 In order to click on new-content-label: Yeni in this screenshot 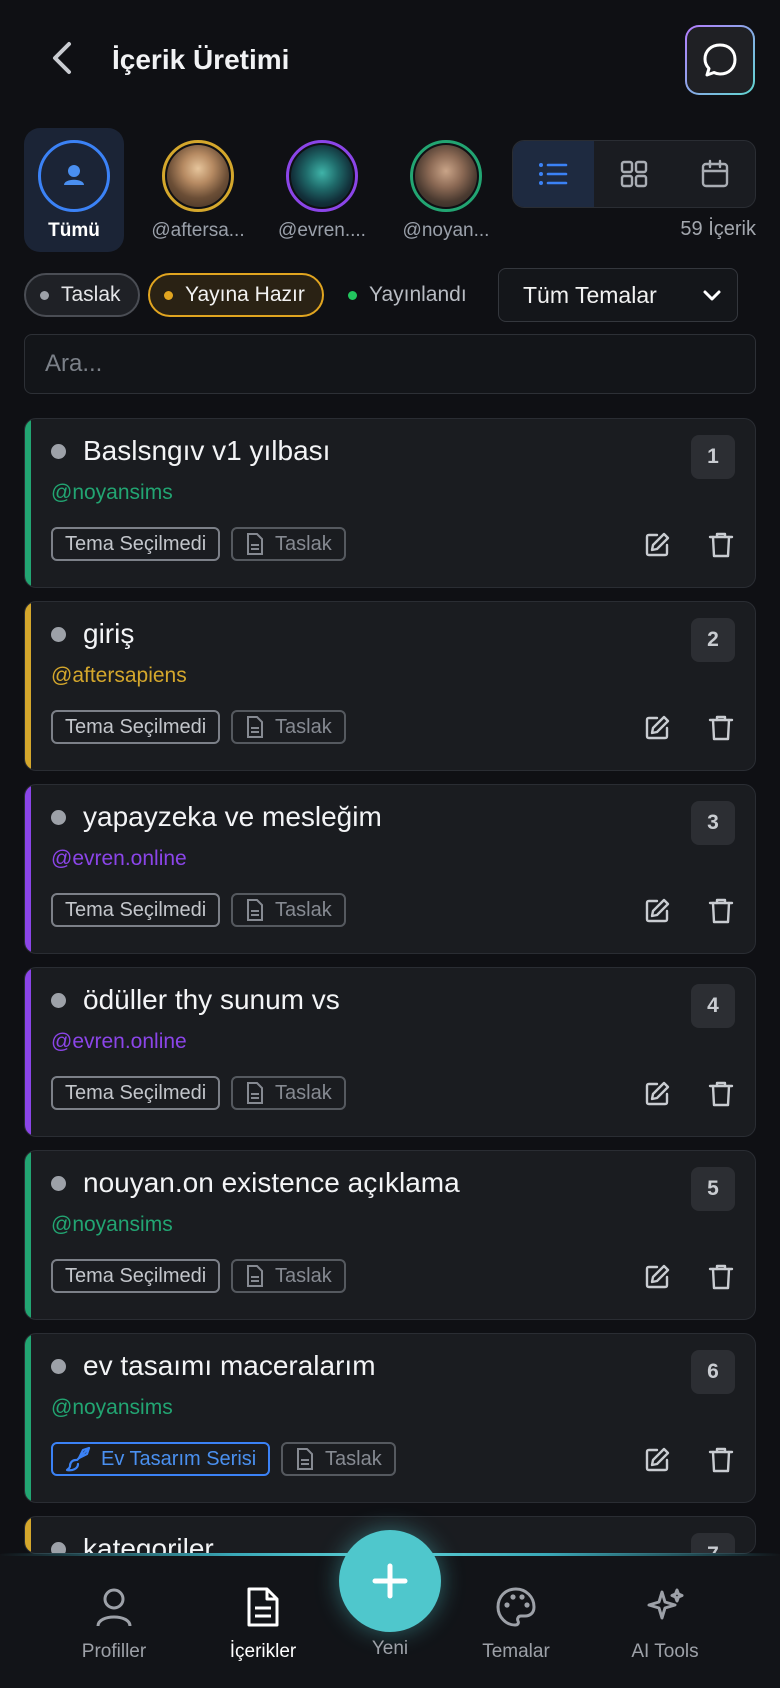, I will do `click(390, 1648)`.